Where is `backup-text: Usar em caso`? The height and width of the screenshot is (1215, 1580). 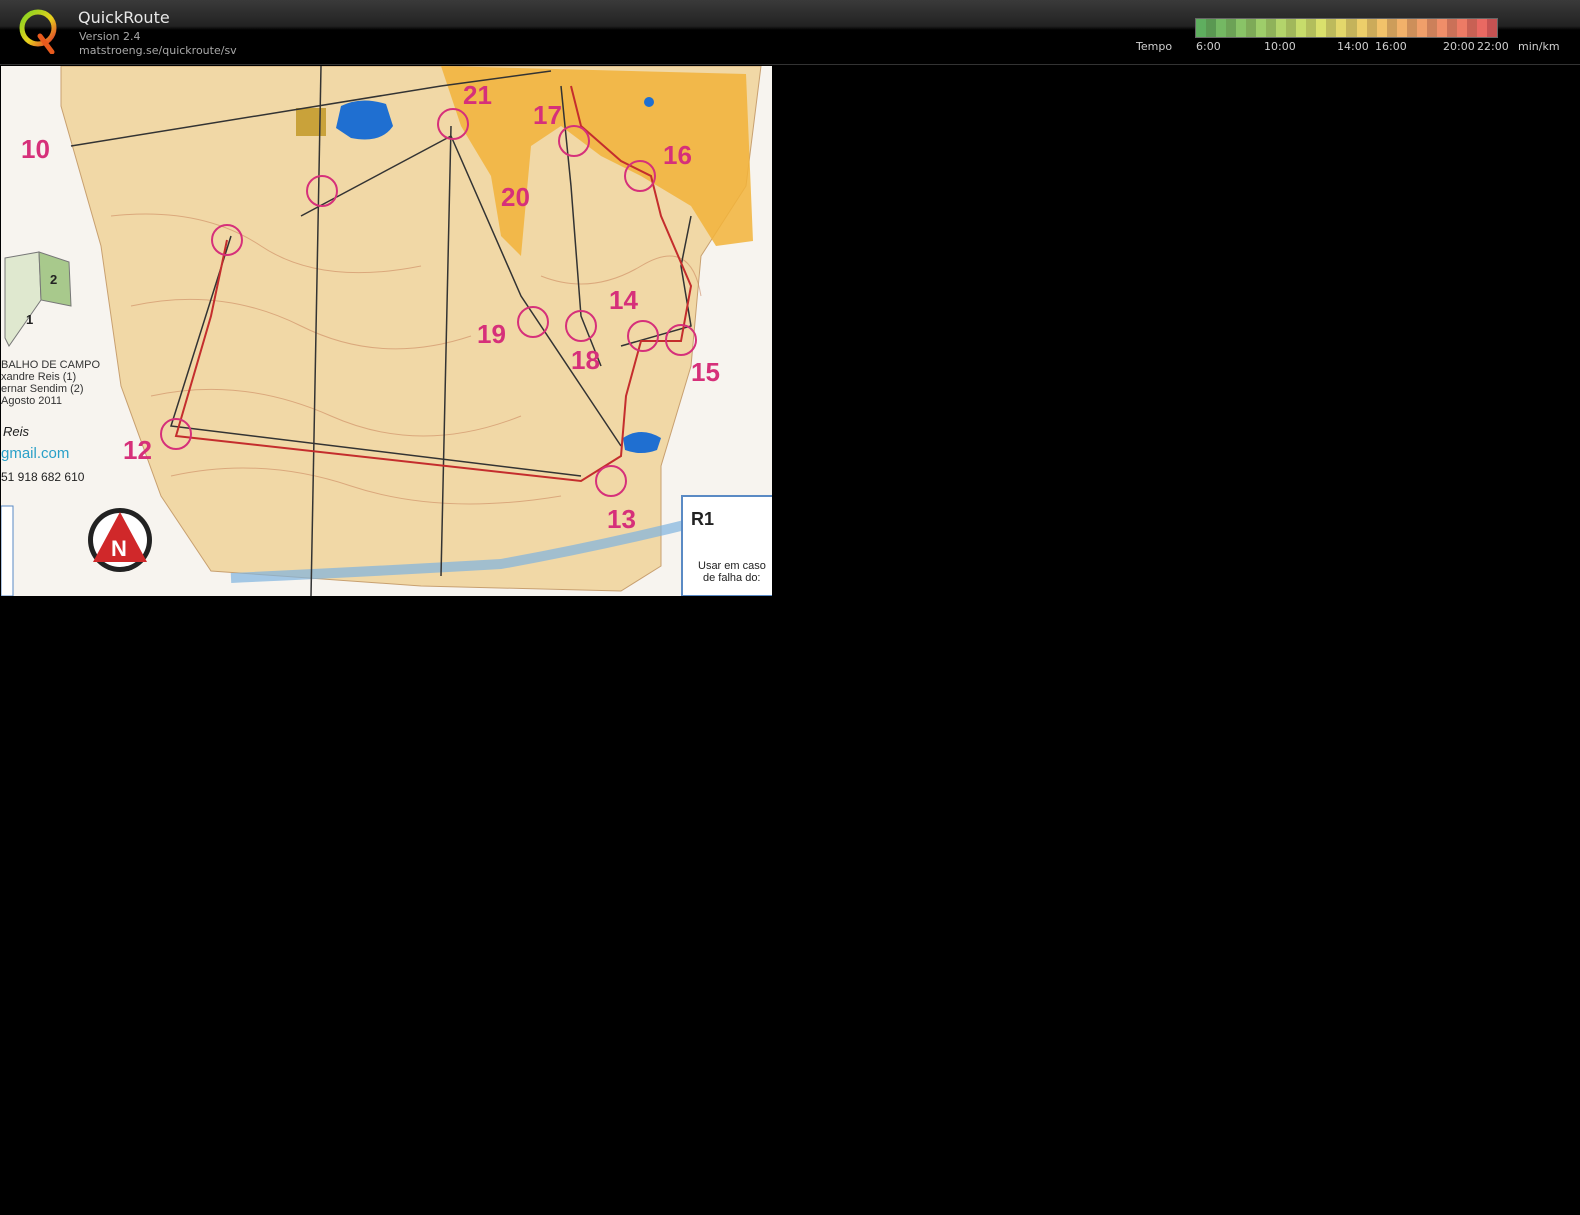 backup-text: Usar em caso is located at coordinates (732, 566).